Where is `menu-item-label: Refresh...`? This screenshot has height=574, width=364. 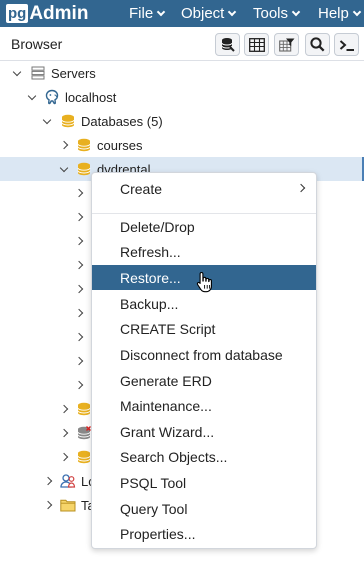
menu-item-label: Refresh... is located at coordinates (150, 251).